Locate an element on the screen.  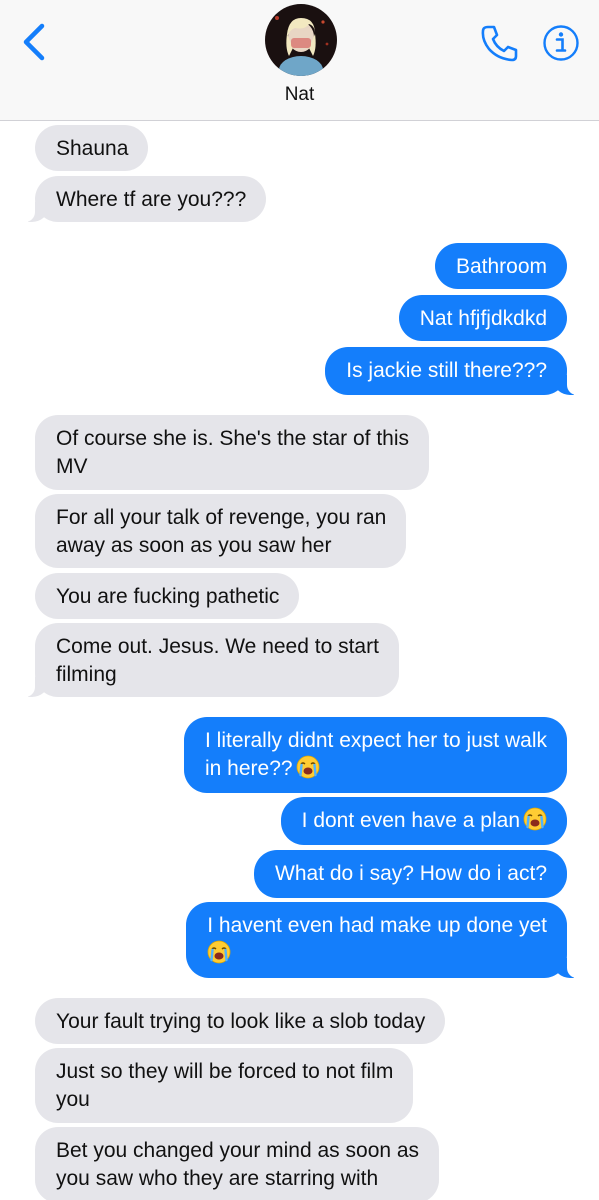
message-bubble-sent: I havent even had make up done yet is located at coordinates (381, 940).